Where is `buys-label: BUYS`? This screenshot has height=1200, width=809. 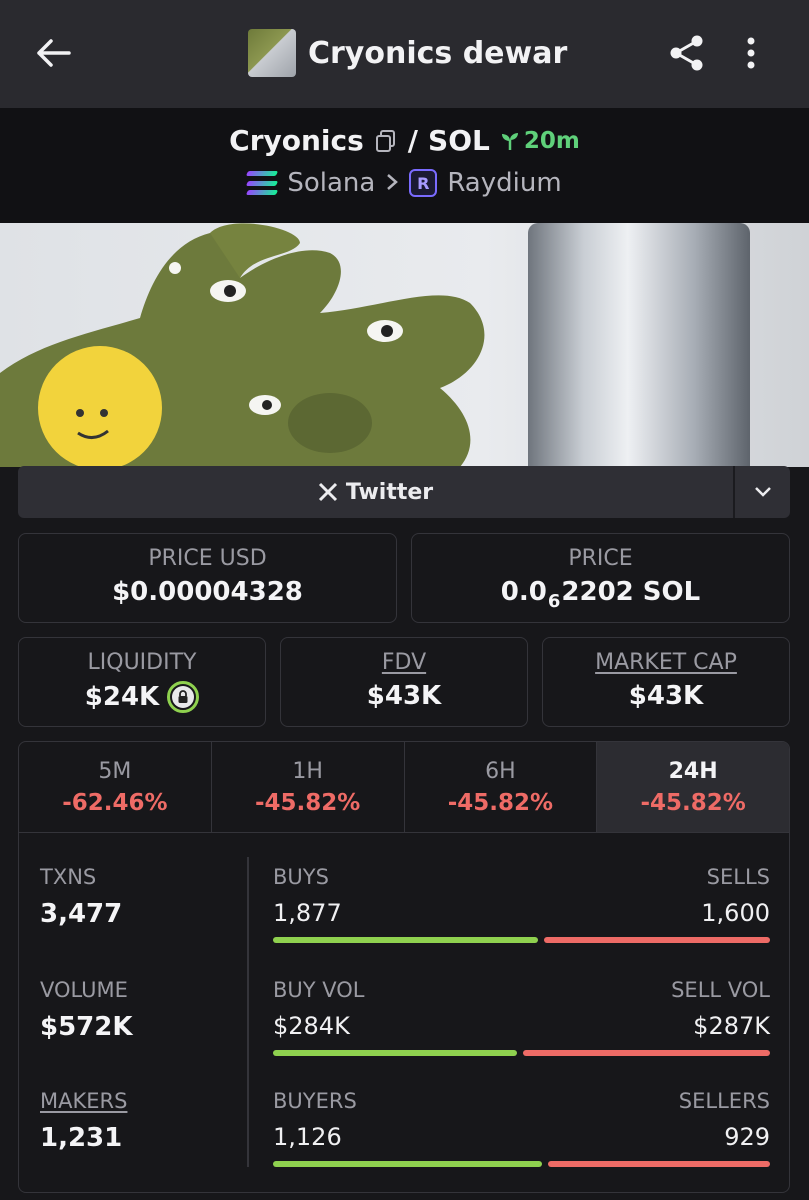 buys-label: BUYS is located at coordinates (301, 877).